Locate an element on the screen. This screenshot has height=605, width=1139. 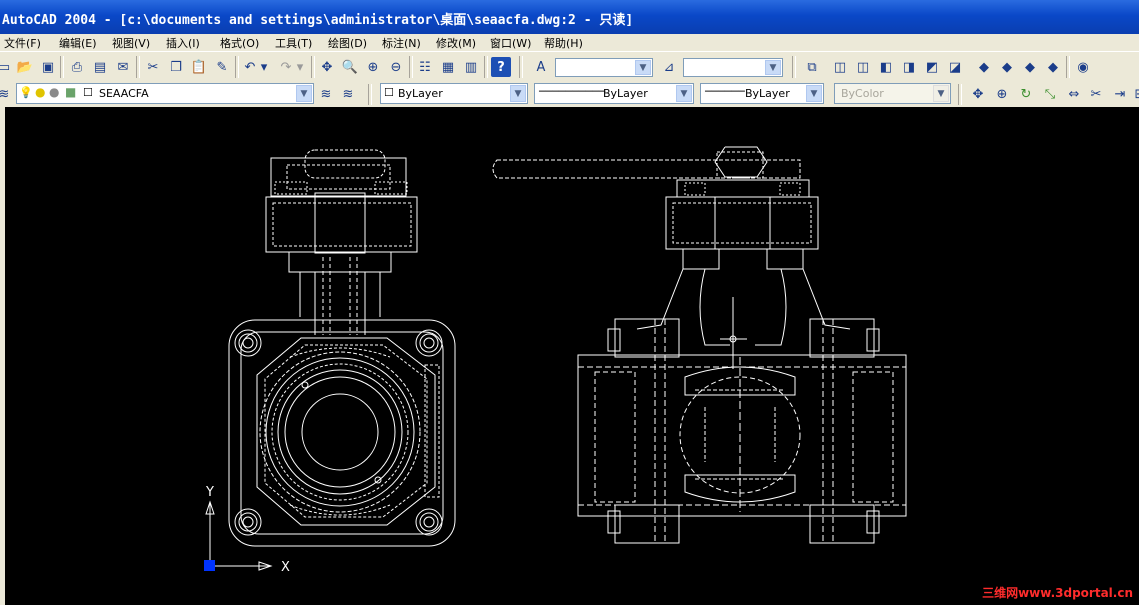
linetype-combo: ────────── ByLayer ▼ is located at coordinates (614, 93).